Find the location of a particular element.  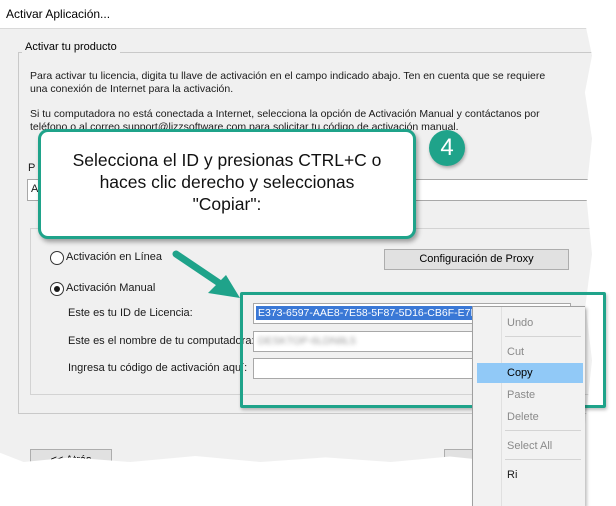

menu-item-copy-label: Copy is located at coordinates (520, 373).